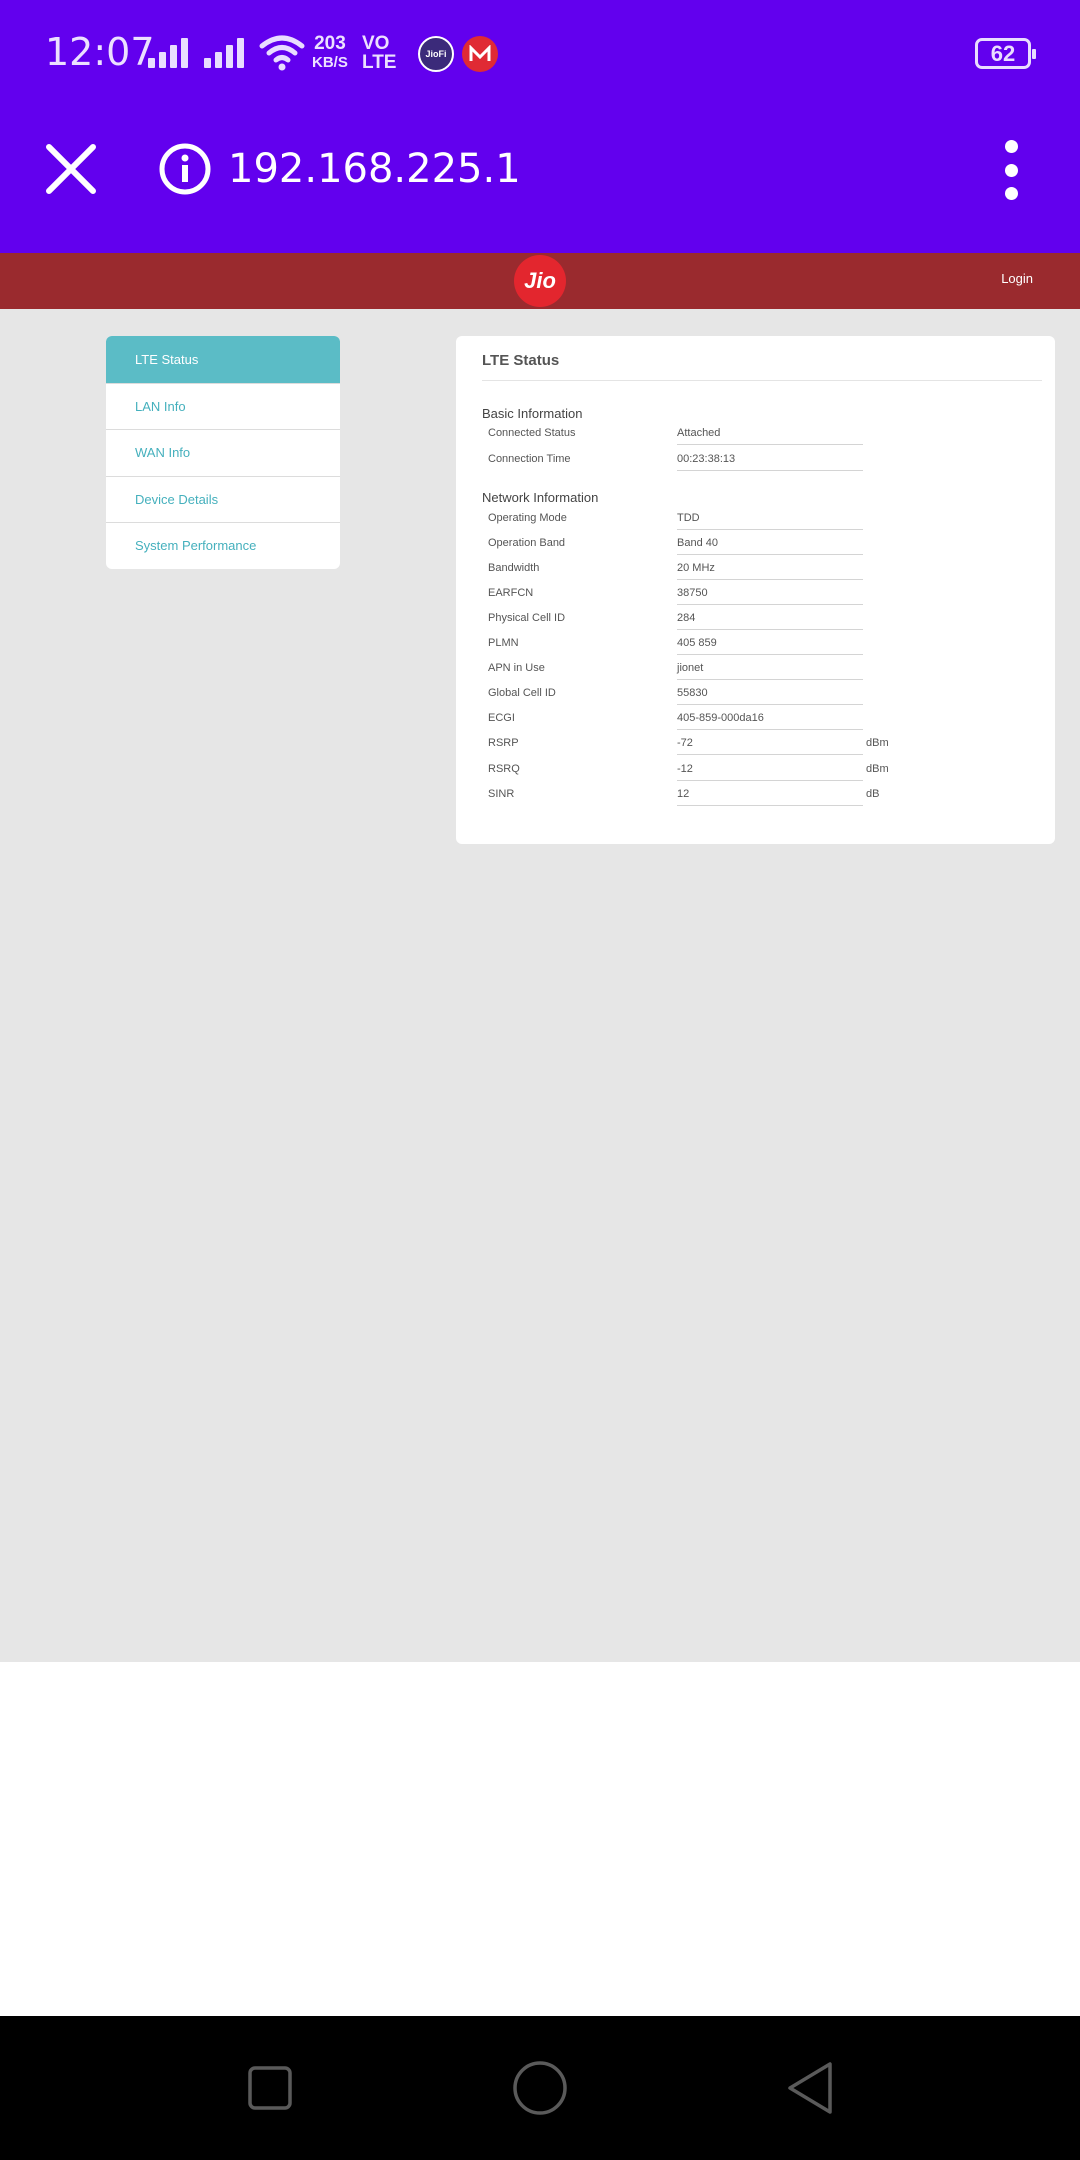 This screenshot has height=2160, width=1080. What do you see at coordinates (810, 2088) in the screenshot?
I see `back-icon` at bounding box center [810, 2088].